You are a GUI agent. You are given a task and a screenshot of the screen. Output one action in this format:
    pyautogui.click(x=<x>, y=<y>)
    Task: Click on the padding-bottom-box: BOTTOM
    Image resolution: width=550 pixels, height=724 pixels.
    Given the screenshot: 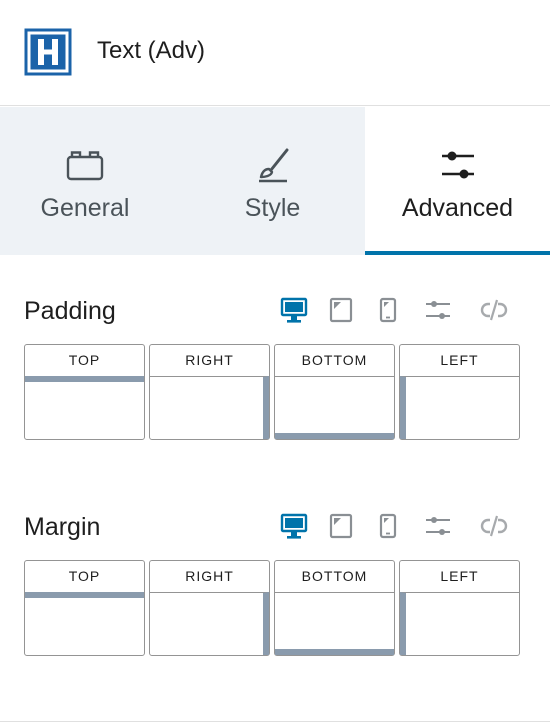 What is the action you would take?
    pyautogui.click(x=334, y=392)
    